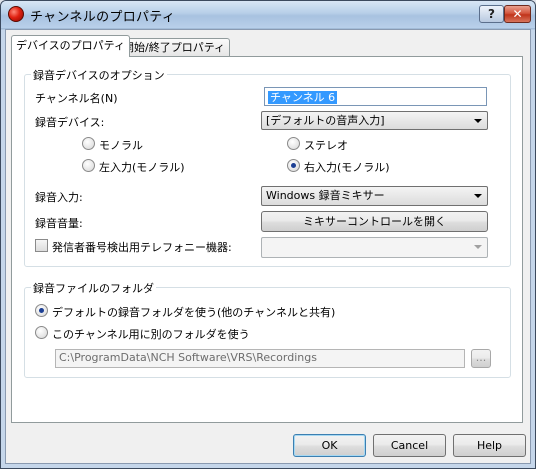  Describe the element at coordinates (151, 334) in the screenshot. I see `radio-custom-folder-label: このチャンネル用に別のフォルダを使う` at that location.